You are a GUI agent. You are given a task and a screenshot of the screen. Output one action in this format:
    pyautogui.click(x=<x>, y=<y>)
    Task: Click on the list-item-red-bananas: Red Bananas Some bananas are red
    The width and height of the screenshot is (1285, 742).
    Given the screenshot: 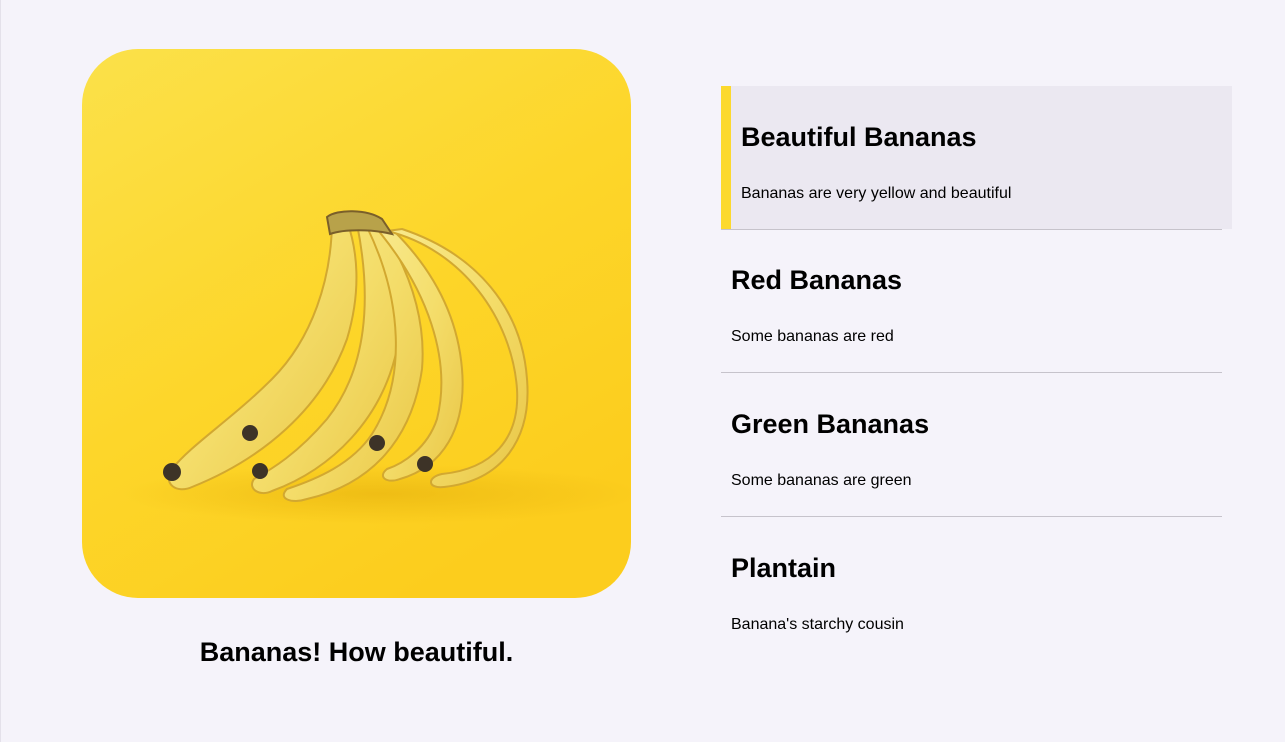 What is the action you would take?
    pyautogui.click(x=971, y=301)
    